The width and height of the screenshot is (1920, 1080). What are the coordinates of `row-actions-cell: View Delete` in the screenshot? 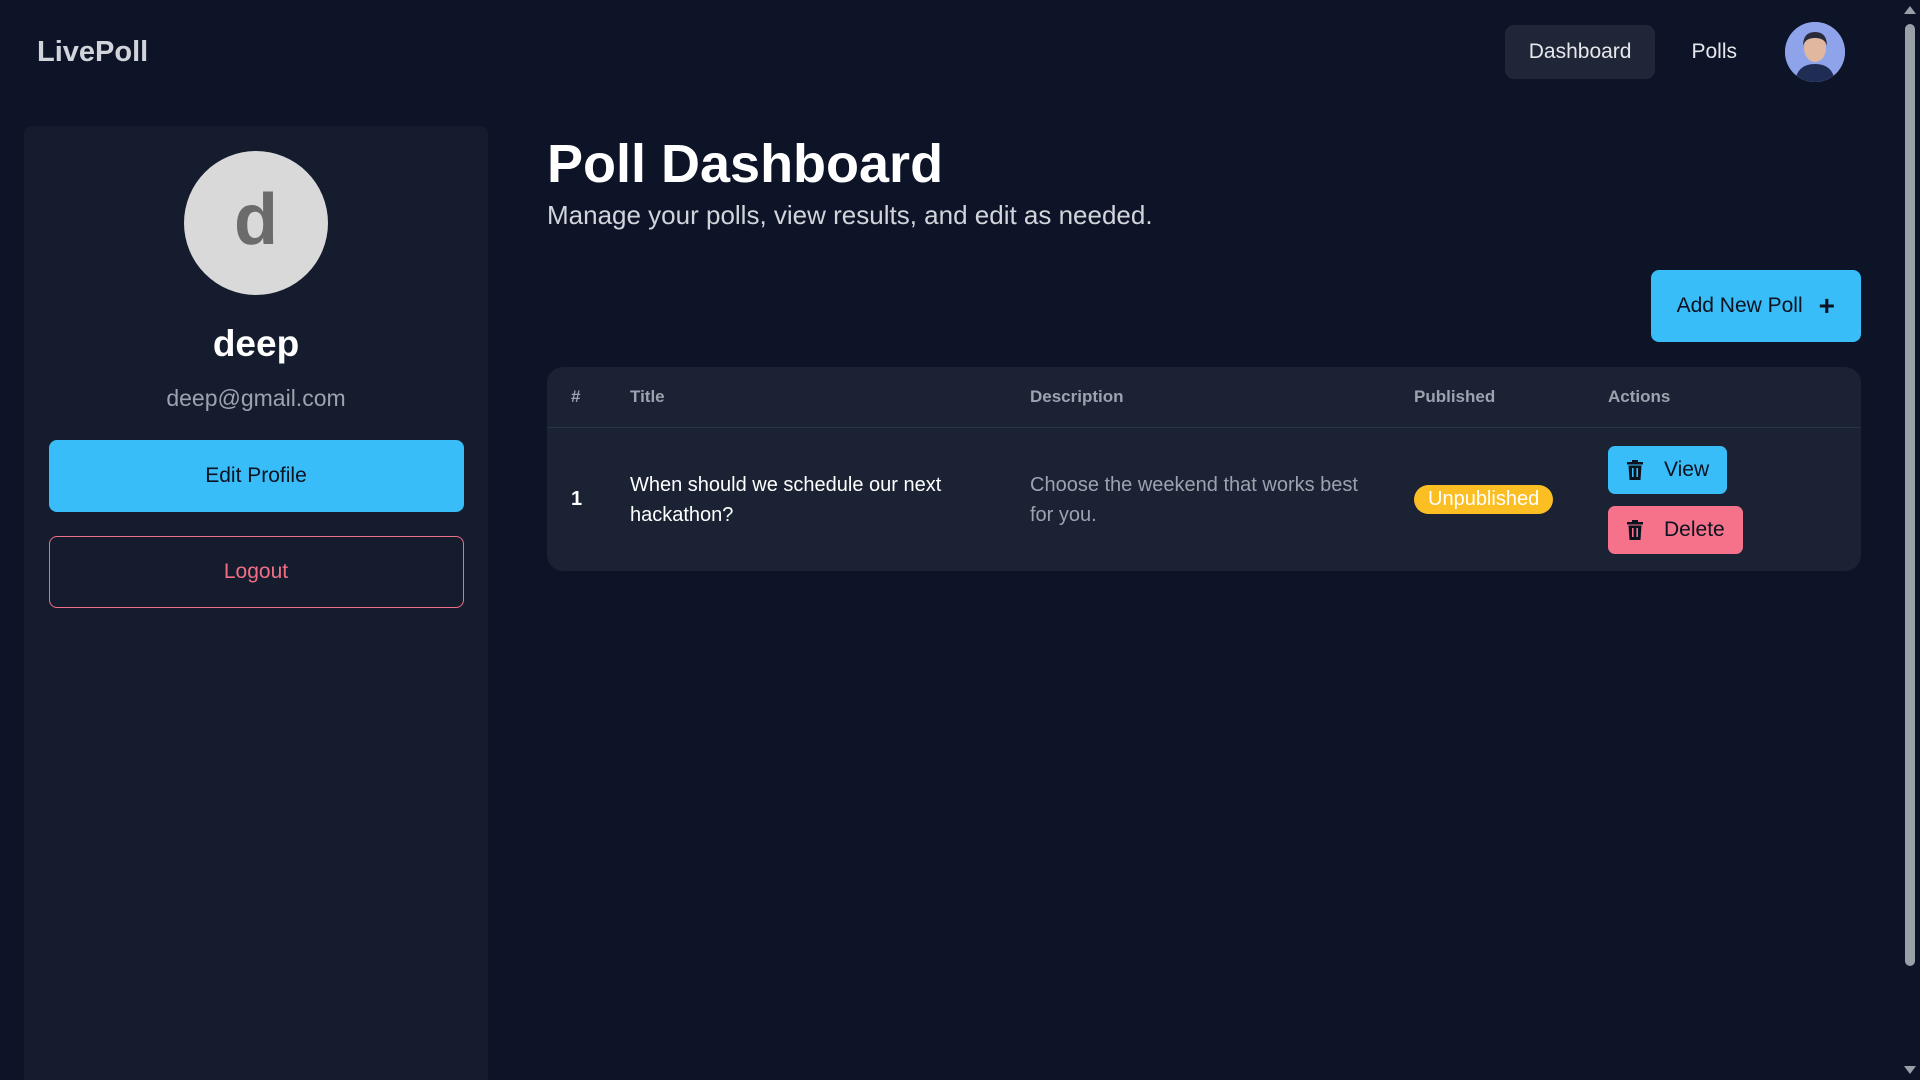 It's located at (1734, 499).